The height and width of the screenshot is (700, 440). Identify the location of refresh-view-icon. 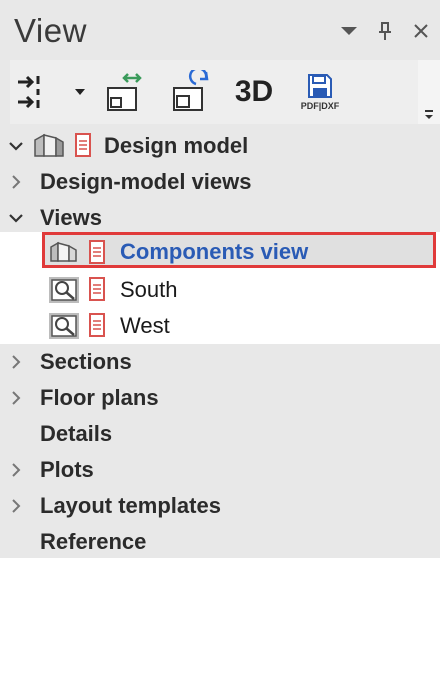
(190, 92).